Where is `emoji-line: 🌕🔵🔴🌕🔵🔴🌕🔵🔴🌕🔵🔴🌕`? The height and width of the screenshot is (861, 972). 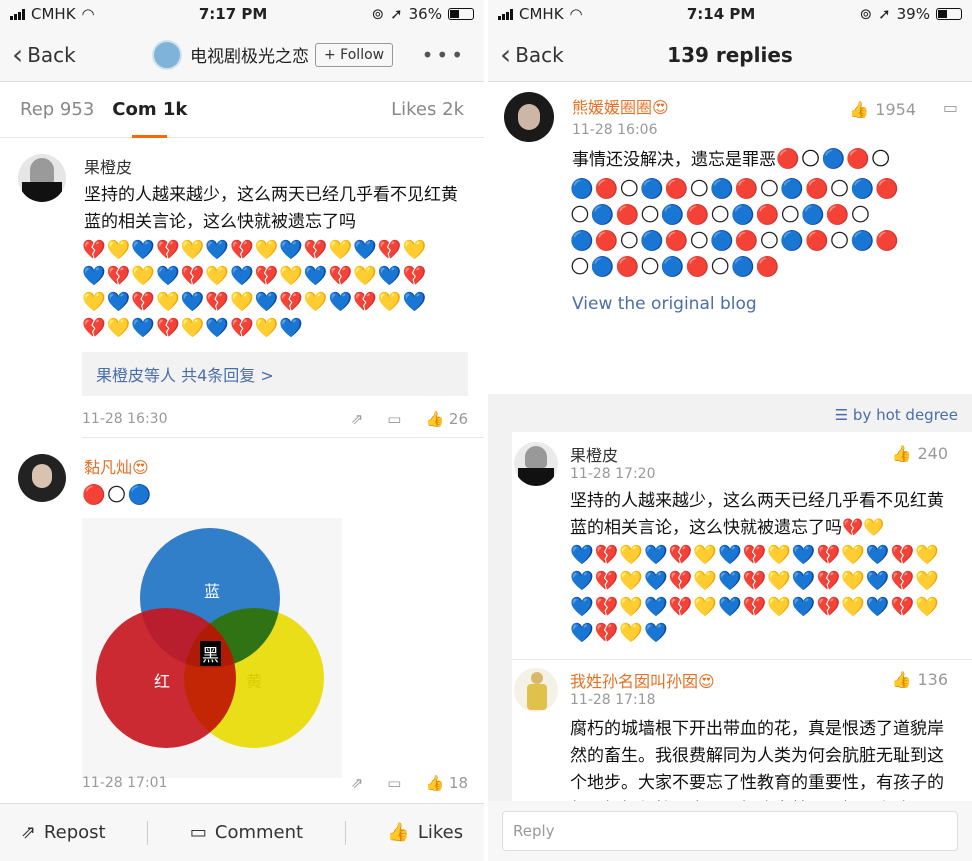
emoji-line: 🌕🔵🔴🌕🔵🔴🌕🔵🔴🌕🔵🔴🌕 is located at coordinates (721, 215).